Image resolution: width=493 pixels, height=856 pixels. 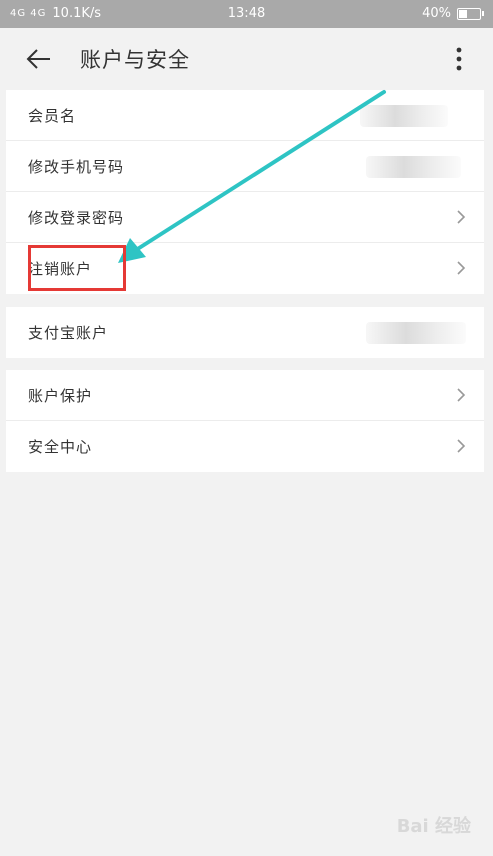 What do you see at coordinates (453, 13) in the screenshot?
I see `status-right: 40%` at bounding box center [453, 13].